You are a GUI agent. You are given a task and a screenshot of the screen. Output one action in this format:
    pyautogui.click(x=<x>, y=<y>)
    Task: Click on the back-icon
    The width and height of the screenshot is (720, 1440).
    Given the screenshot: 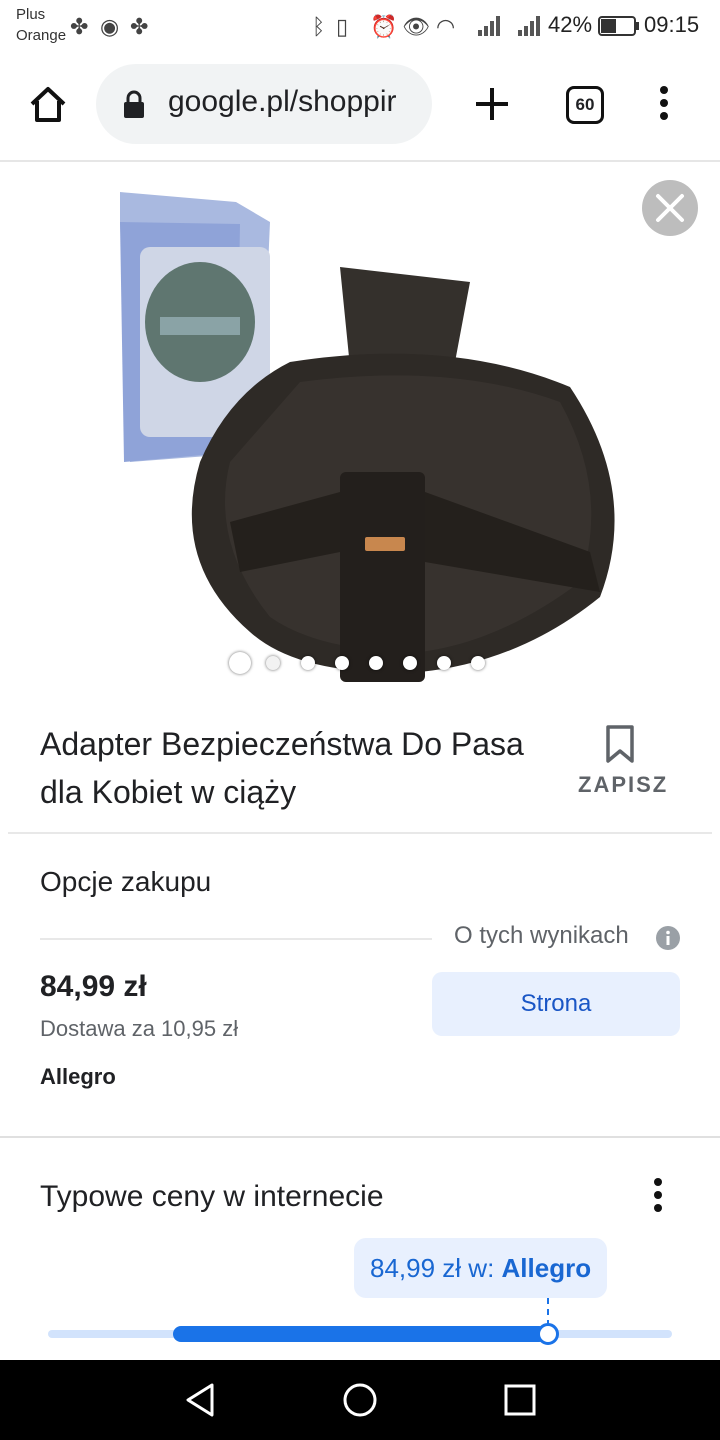 What is the action you would take?
    pyautogui.click(x=200, y=1400)
    